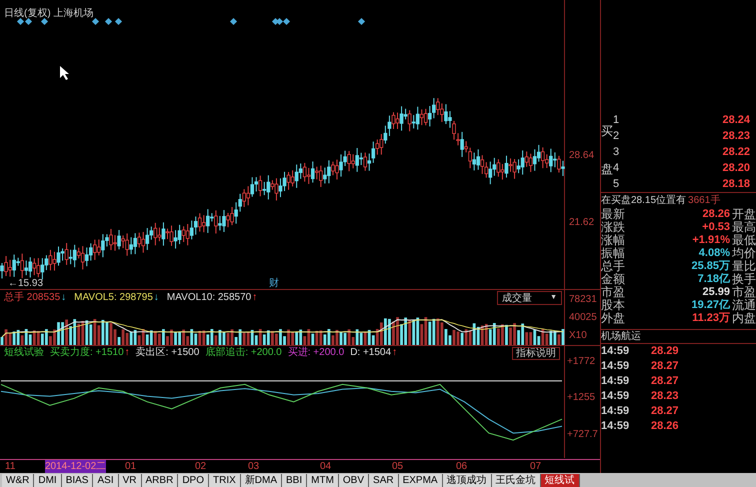 Image resolution: width=756 pixels, height=487 pixels. I want to click on tick-price: 28.29, so click(665, 352).